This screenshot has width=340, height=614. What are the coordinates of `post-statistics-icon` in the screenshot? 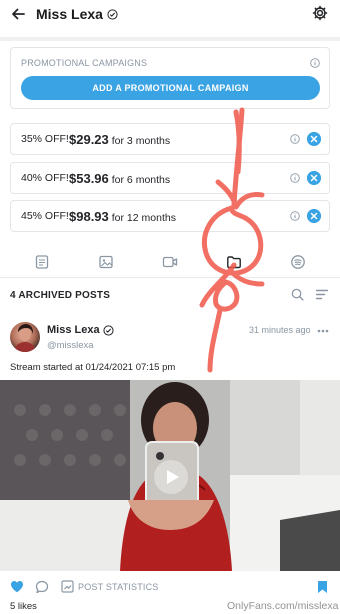 It's located at (67, 586).